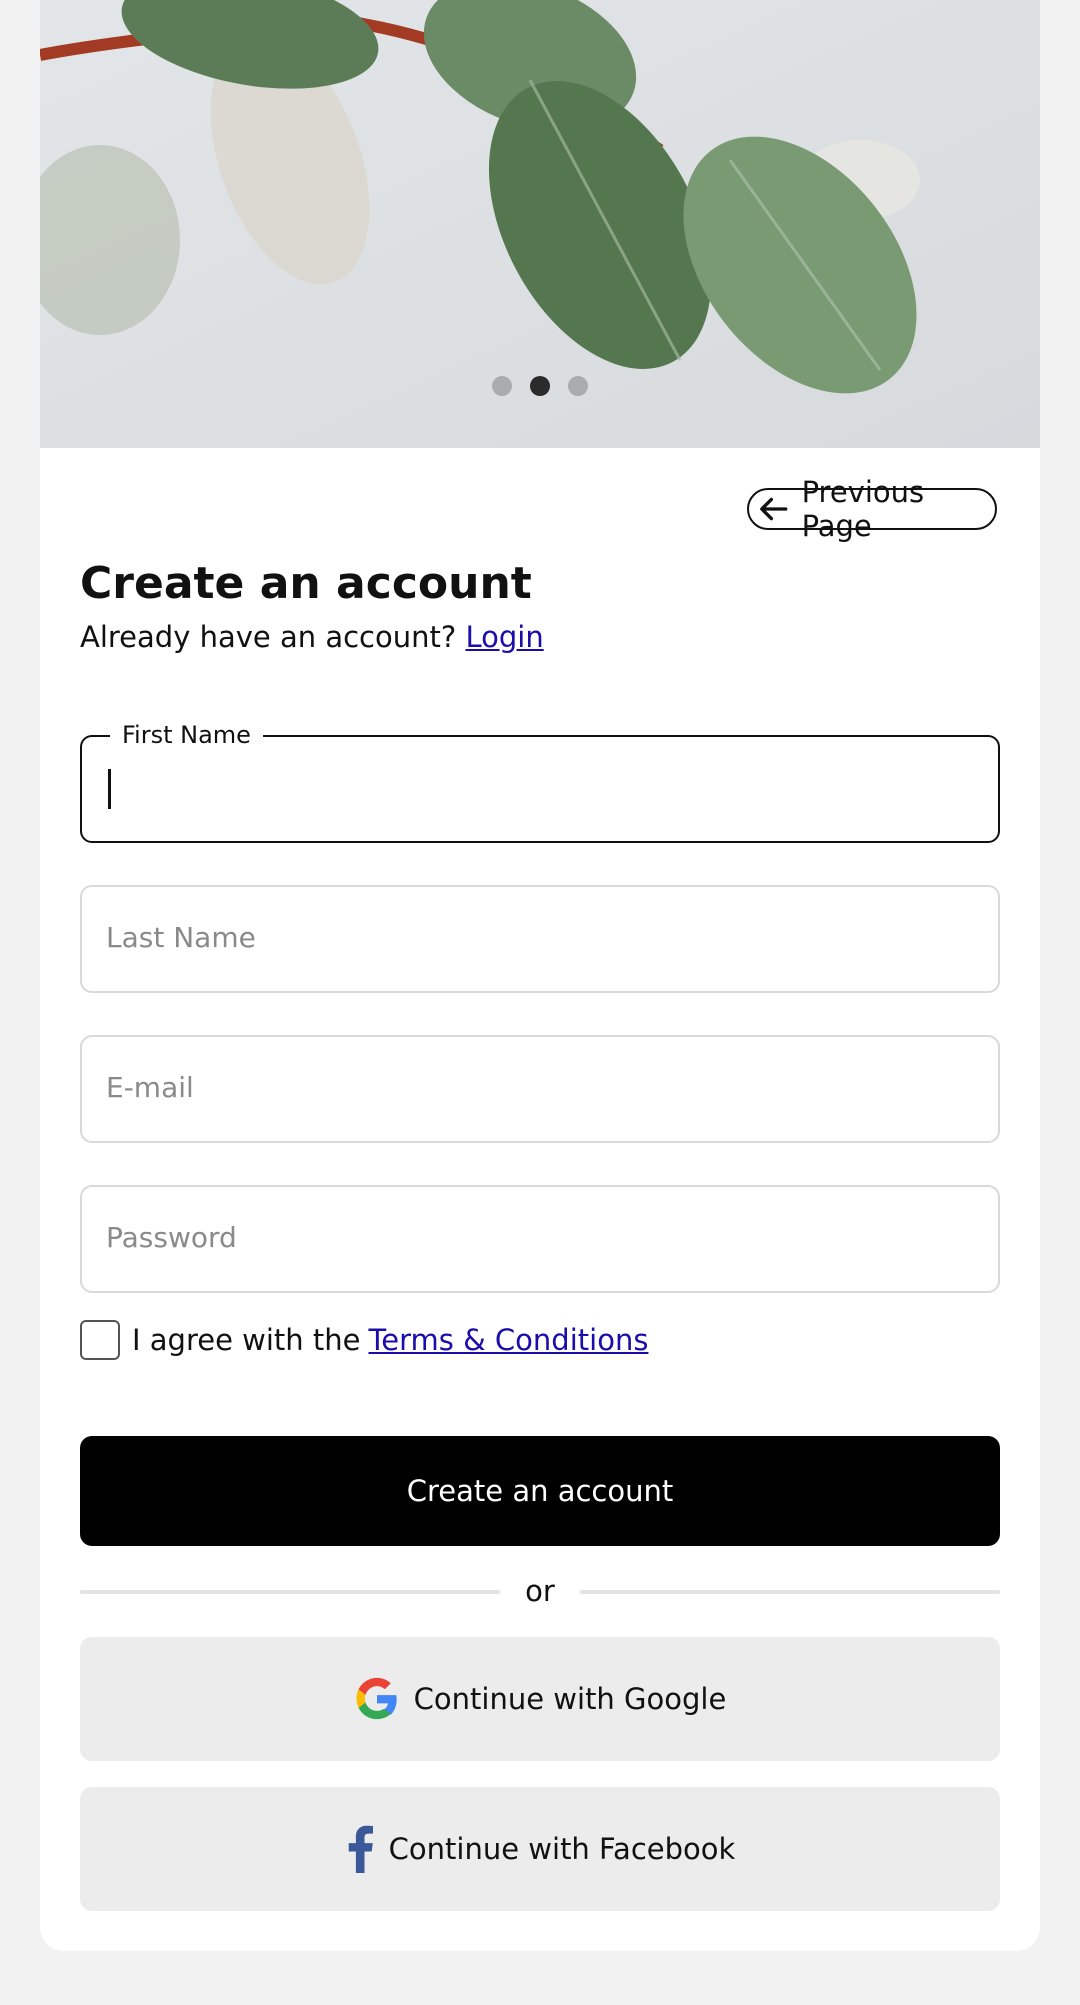 The width and height of the screenshot is (1080, 2005). Describe the element at coordinates (306, 583) in the screenshot. I see `page-title: Create an account` at that location.